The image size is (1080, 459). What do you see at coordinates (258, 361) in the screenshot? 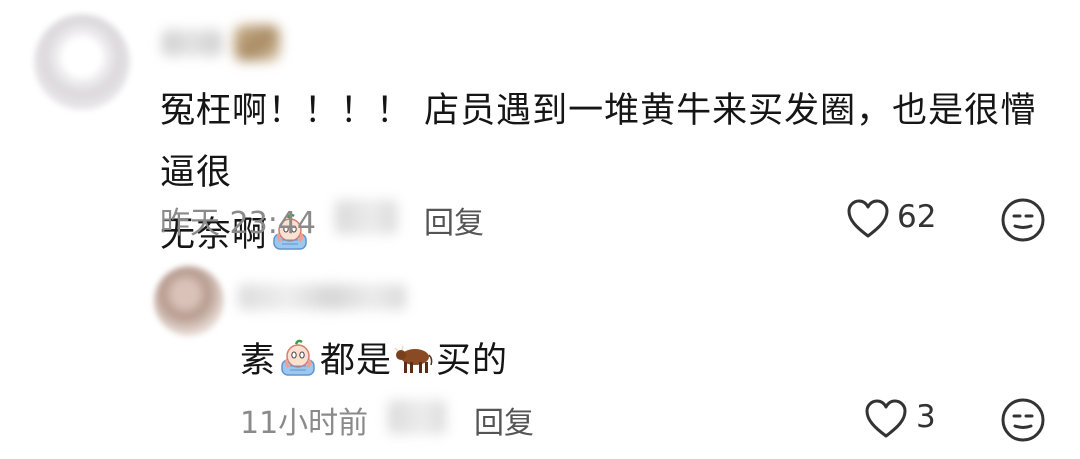
I see `reply-text-part: 素` at bounding box center [258, 361].